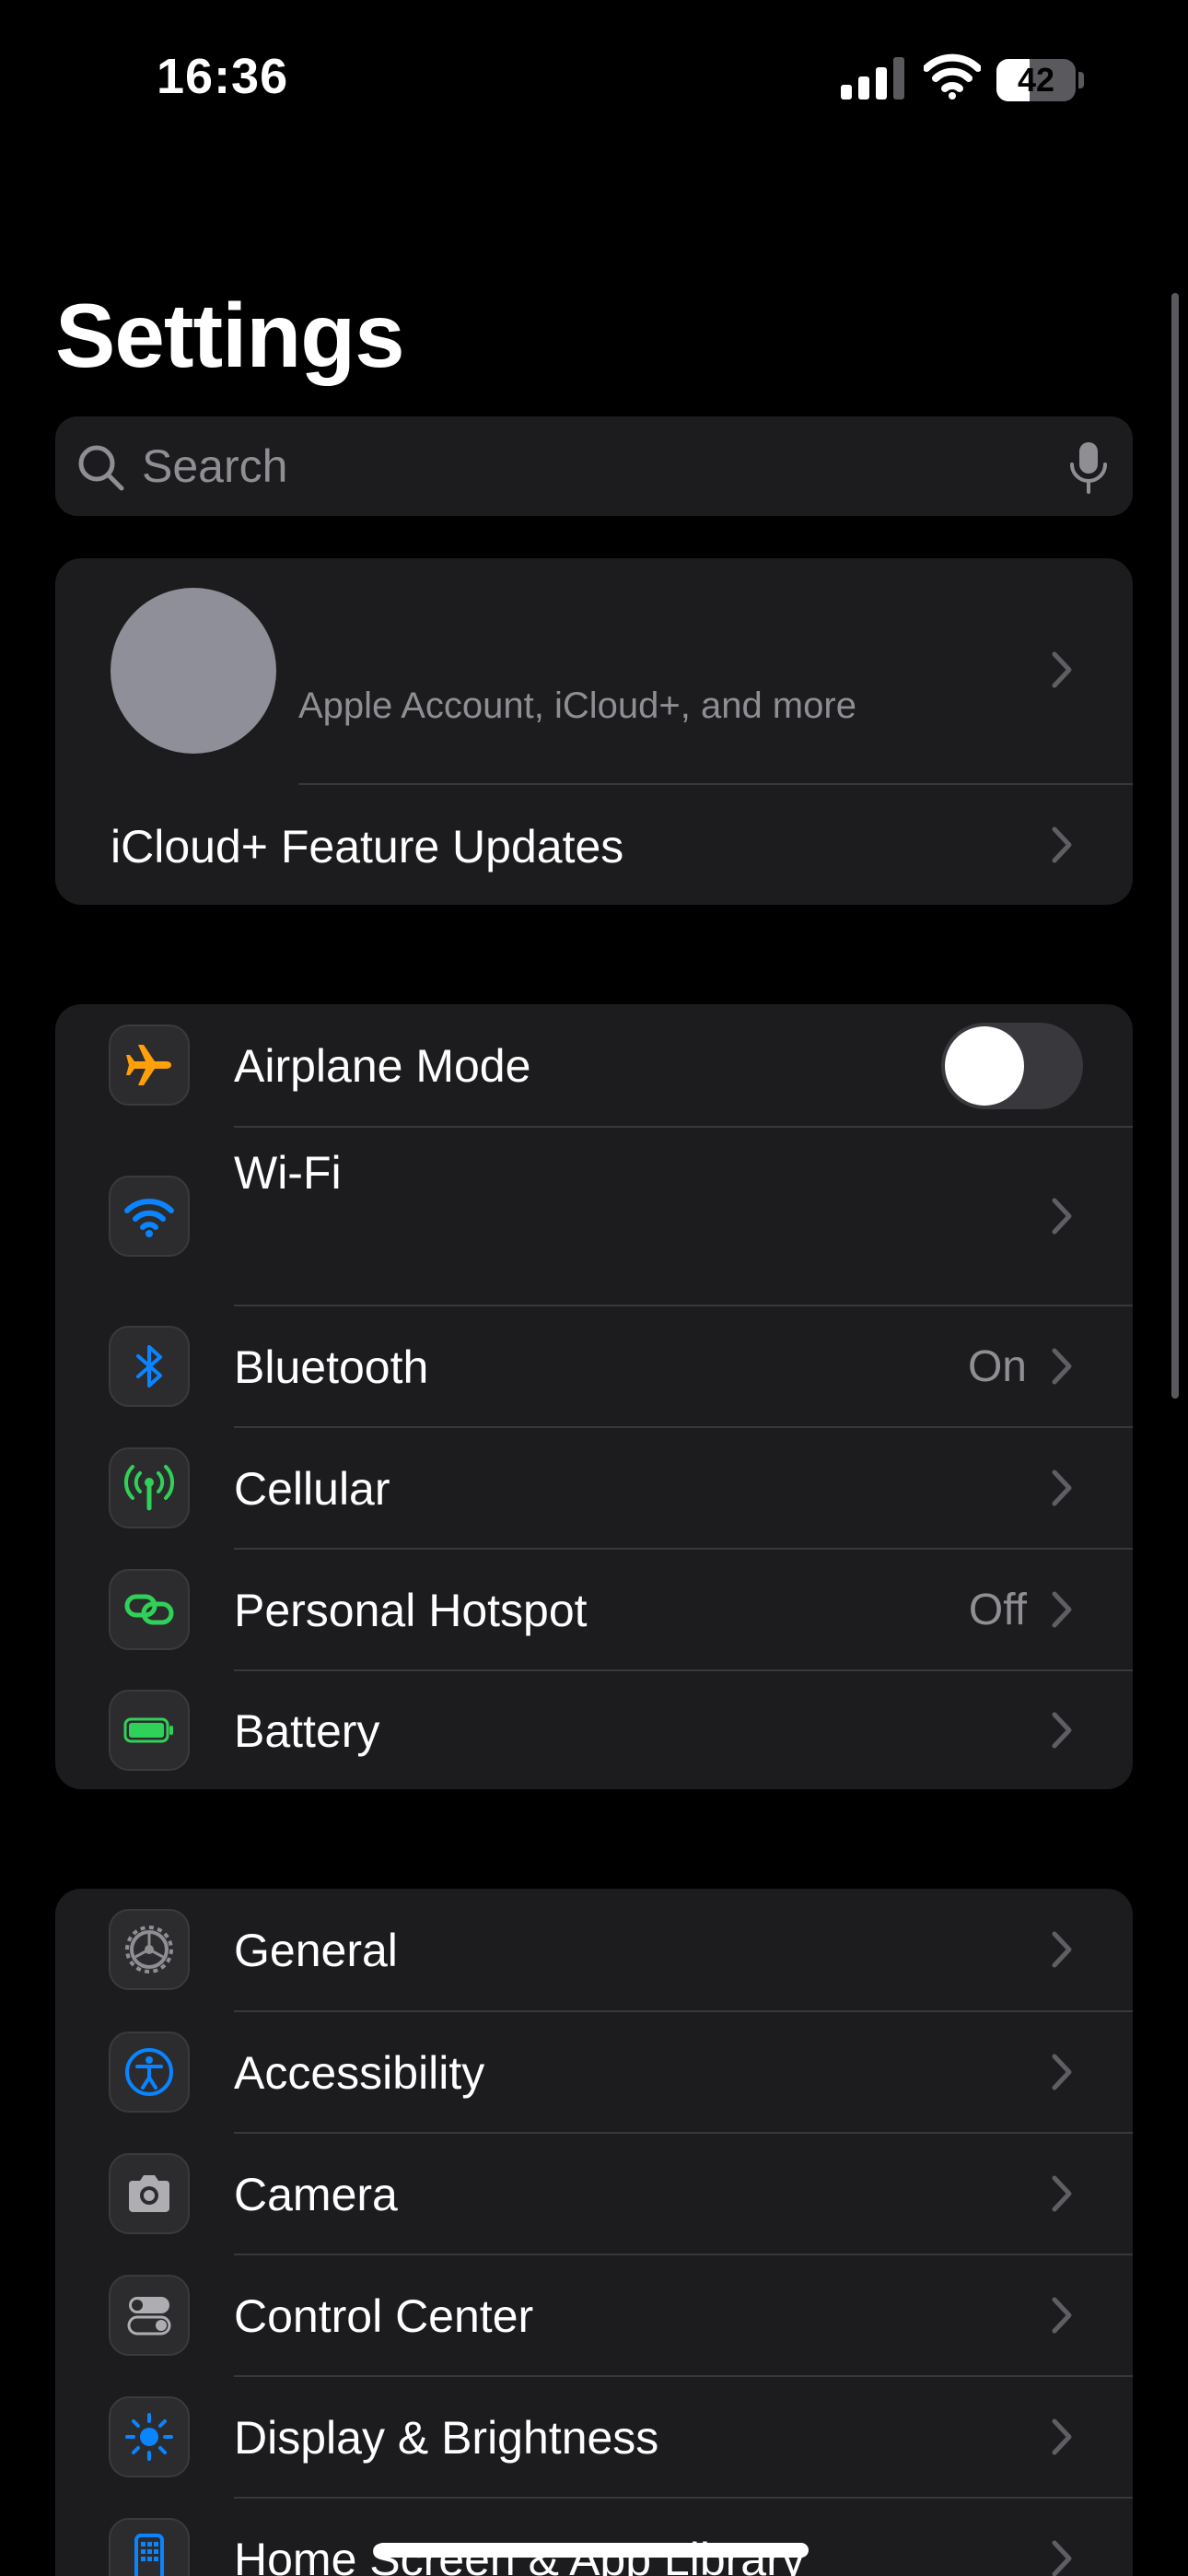  I want to click on airplane-mode-label: Airplane Mode, so click(382, 1066).